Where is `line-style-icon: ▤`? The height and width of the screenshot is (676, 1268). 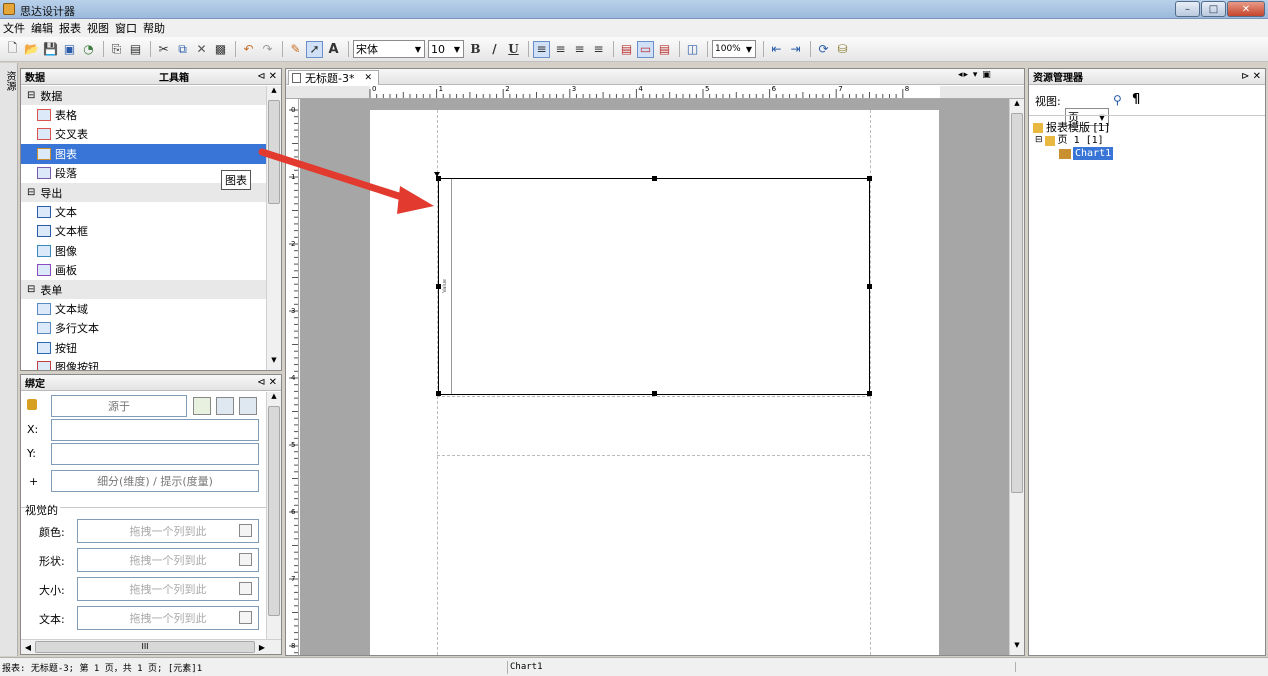 line-style-icon: ▤ is located at coordinates (664, 49).